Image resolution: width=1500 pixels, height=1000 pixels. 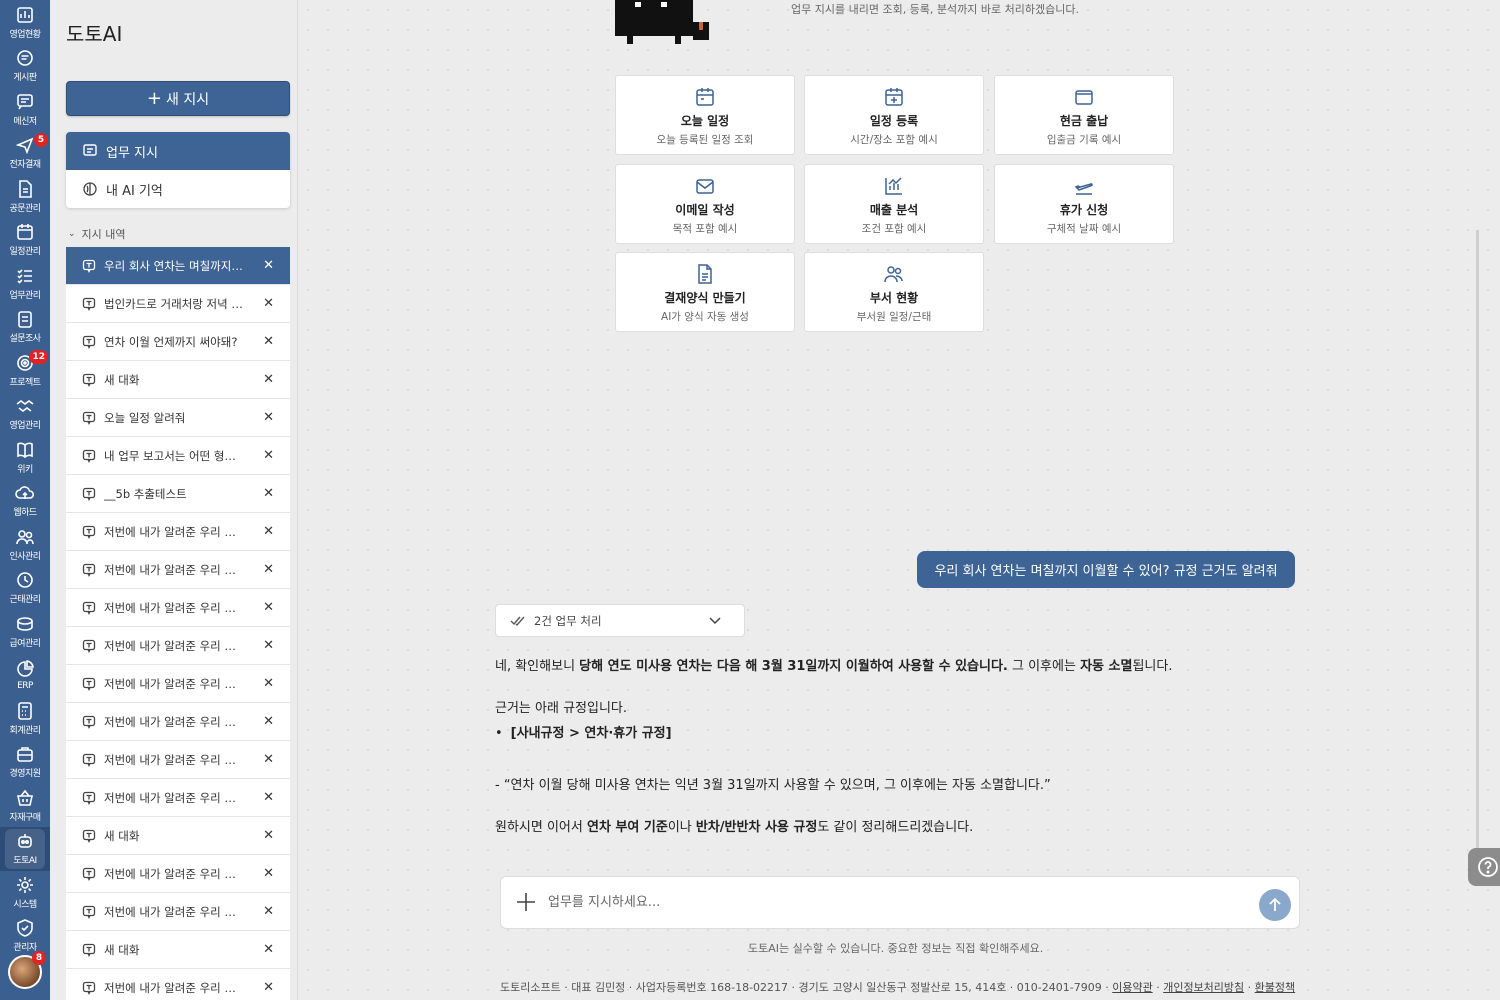 What do you see at coordinates (25, 153) in the screenshot?
I see `rail-item-3: 전자결재 5` at bounding box center [25, 153].